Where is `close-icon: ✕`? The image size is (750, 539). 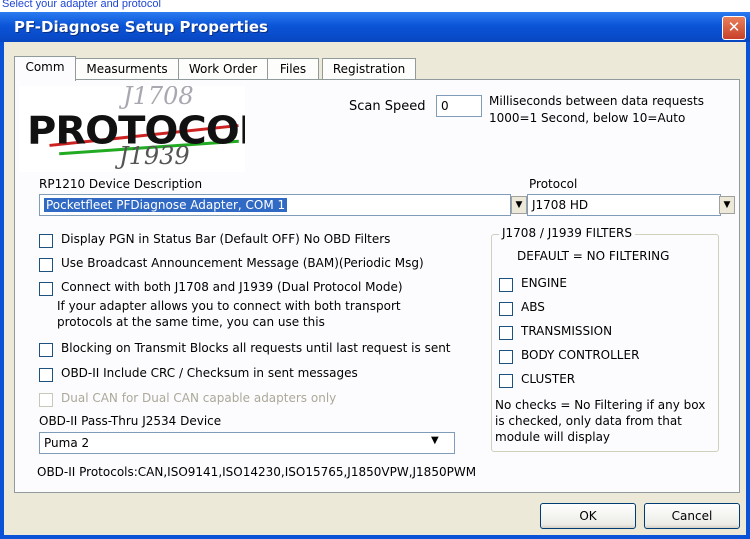 close-icon: ✕ is located at coordinates (734, 27).